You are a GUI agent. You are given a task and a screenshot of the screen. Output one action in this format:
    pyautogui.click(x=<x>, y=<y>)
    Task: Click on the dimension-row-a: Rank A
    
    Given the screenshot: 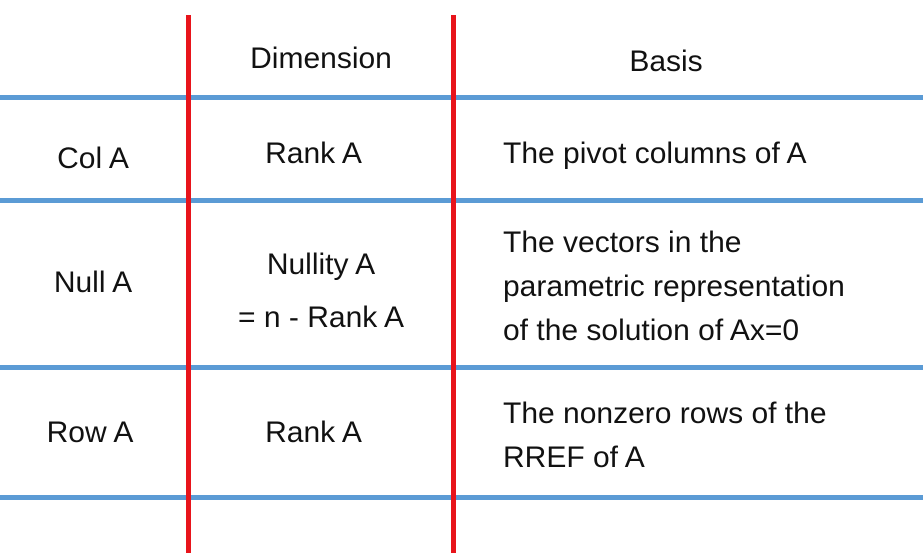 What is the action you would take?
    pyautogui.click(x=313, y=433)
    